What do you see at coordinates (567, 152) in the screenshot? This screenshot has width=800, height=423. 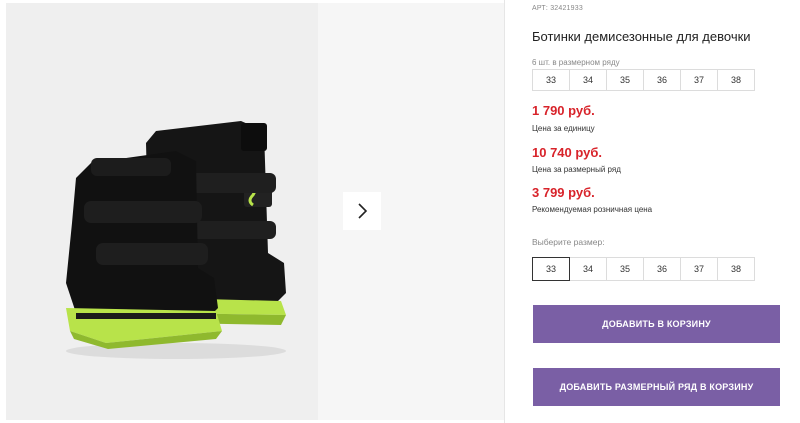 I see `price-pack: 10 740 руб.` at bounding box center [567, 152].